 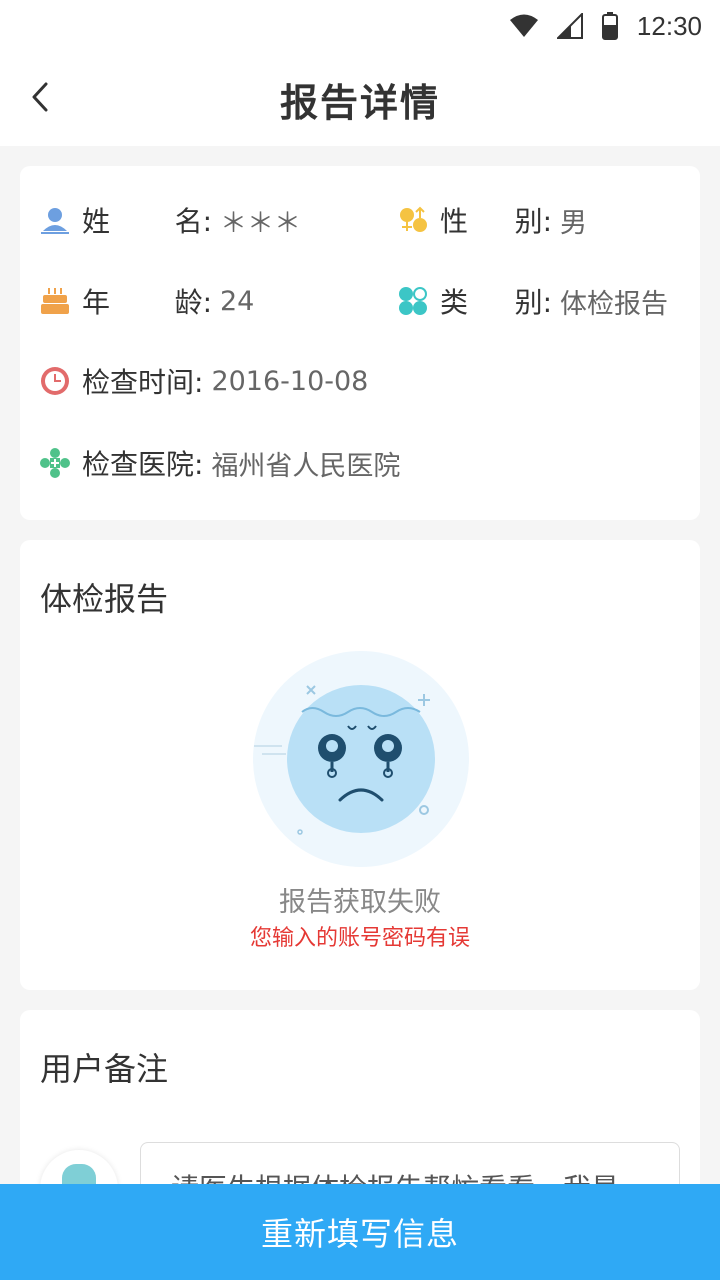 I want to click on gender-value: 男, so click(x=573, y=223).